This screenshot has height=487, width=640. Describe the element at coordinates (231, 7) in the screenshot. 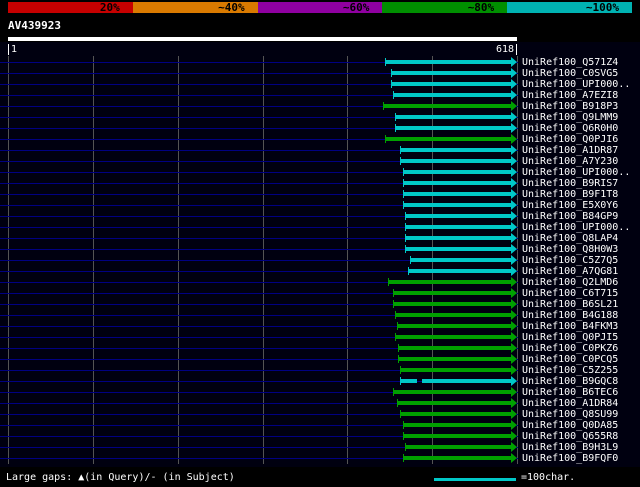

I see `identity-scale-label: ~40%` at that location.